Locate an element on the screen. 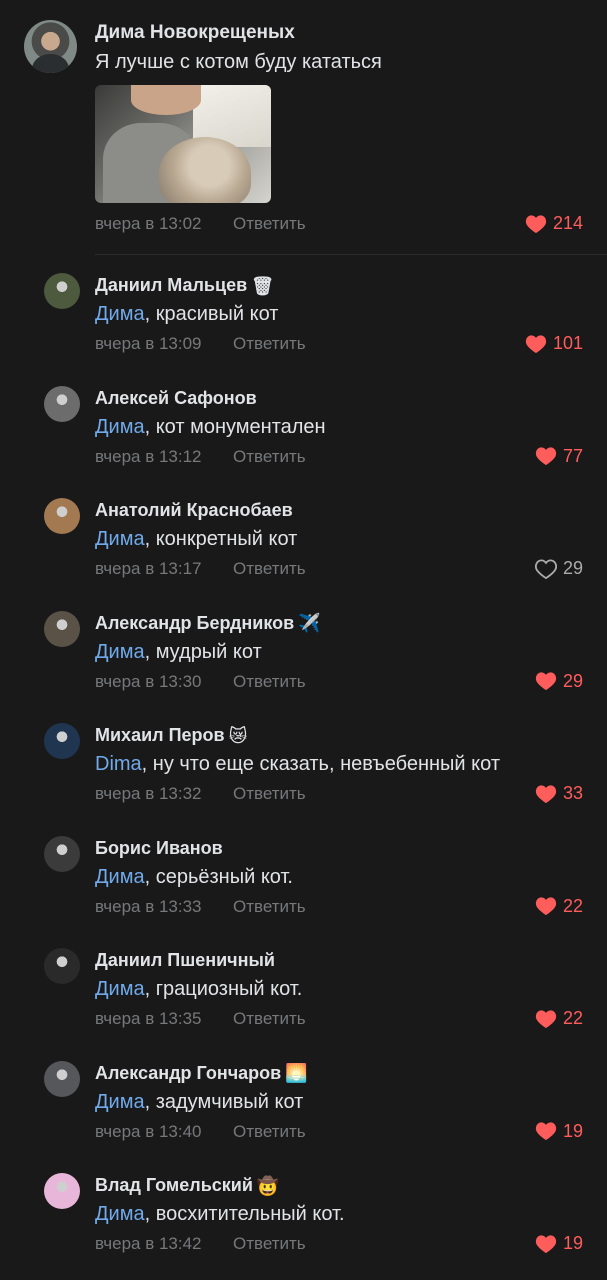  comment-author: Дима Новокрещеных is located at coordinates (195, 33).